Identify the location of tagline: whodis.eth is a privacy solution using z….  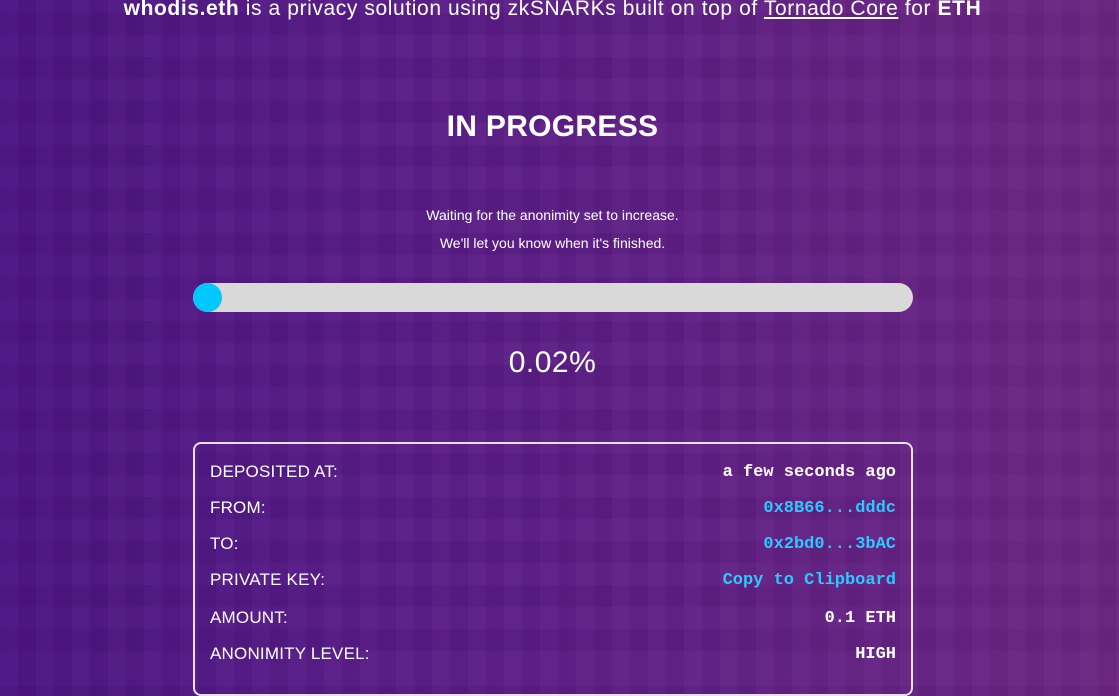
(552, 10).